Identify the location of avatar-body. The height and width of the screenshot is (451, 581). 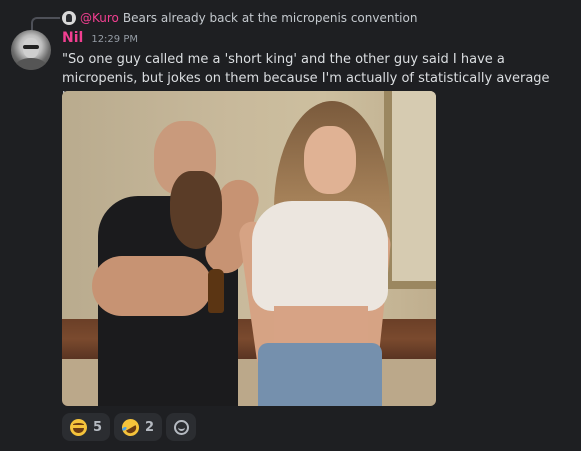
(31, 64).